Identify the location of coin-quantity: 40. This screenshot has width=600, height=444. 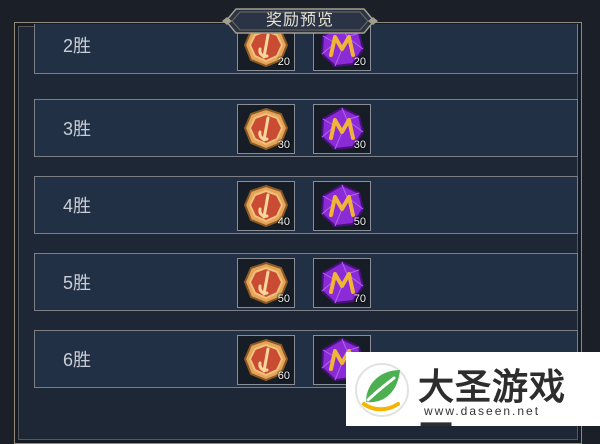
(283, 222).